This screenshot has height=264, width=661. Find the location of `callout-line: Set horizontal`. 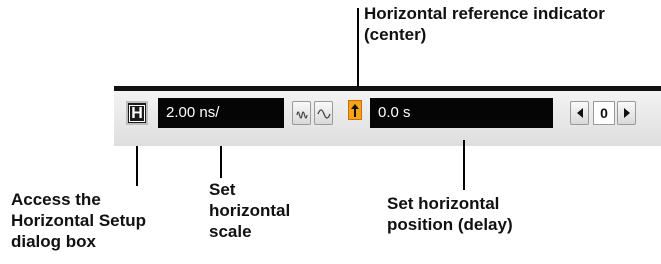

callout-line: Set horizontal is located at coordinates (443, 203).